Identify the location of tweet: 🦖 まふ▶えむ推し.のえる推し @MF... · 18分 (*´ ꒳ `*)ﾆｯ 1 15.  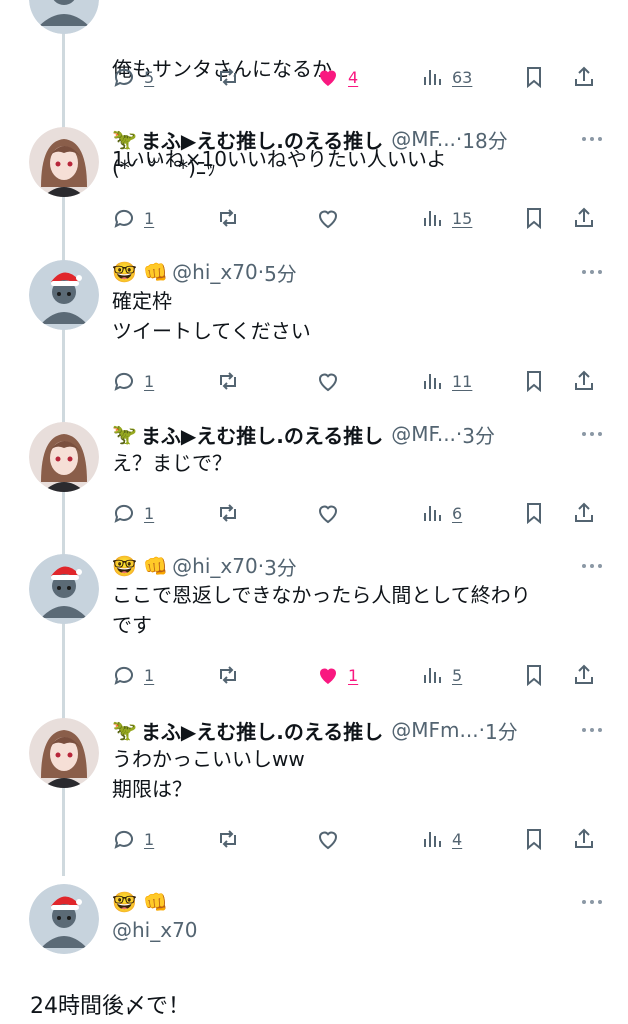
(314, 181).